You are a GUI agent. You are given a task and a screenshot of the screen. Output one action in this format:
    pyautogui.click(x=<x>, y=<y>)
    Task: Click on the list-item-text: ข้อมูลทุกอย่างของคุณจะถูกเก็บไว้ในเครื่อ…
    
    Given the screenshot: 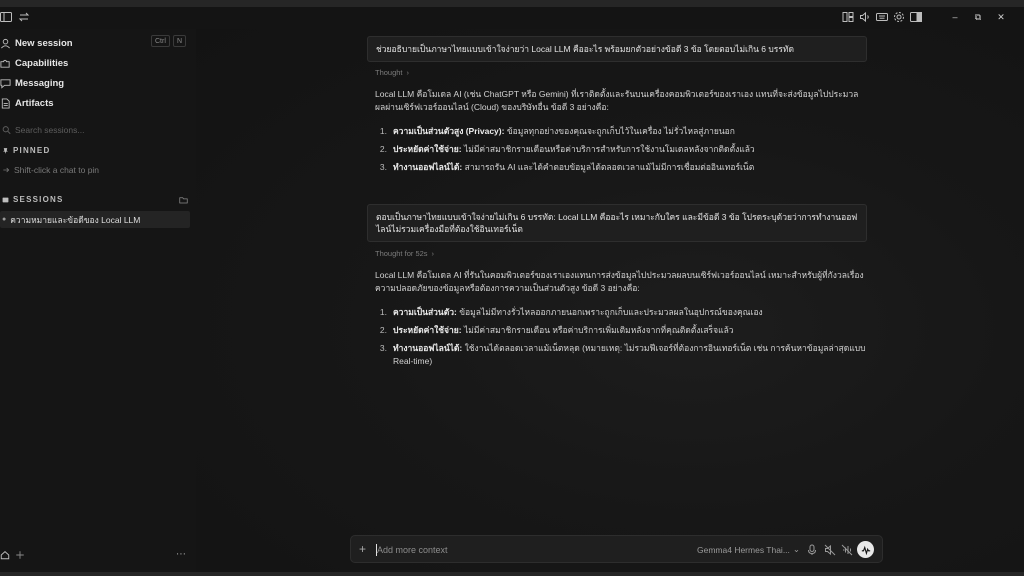 What is the action you would take?
    pyautogui.click(x=619, y=131)
    